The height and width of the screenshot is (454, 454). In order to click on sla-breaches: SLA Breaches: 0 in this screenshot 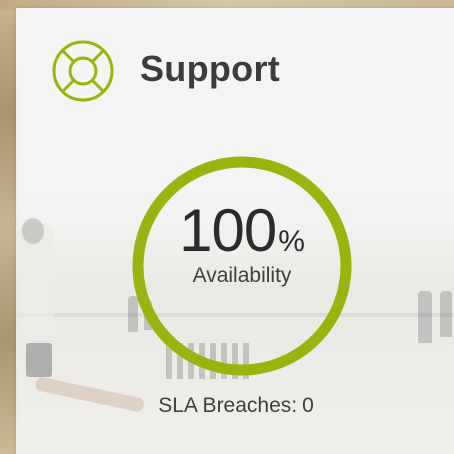, I will do `click(235, 406)`.